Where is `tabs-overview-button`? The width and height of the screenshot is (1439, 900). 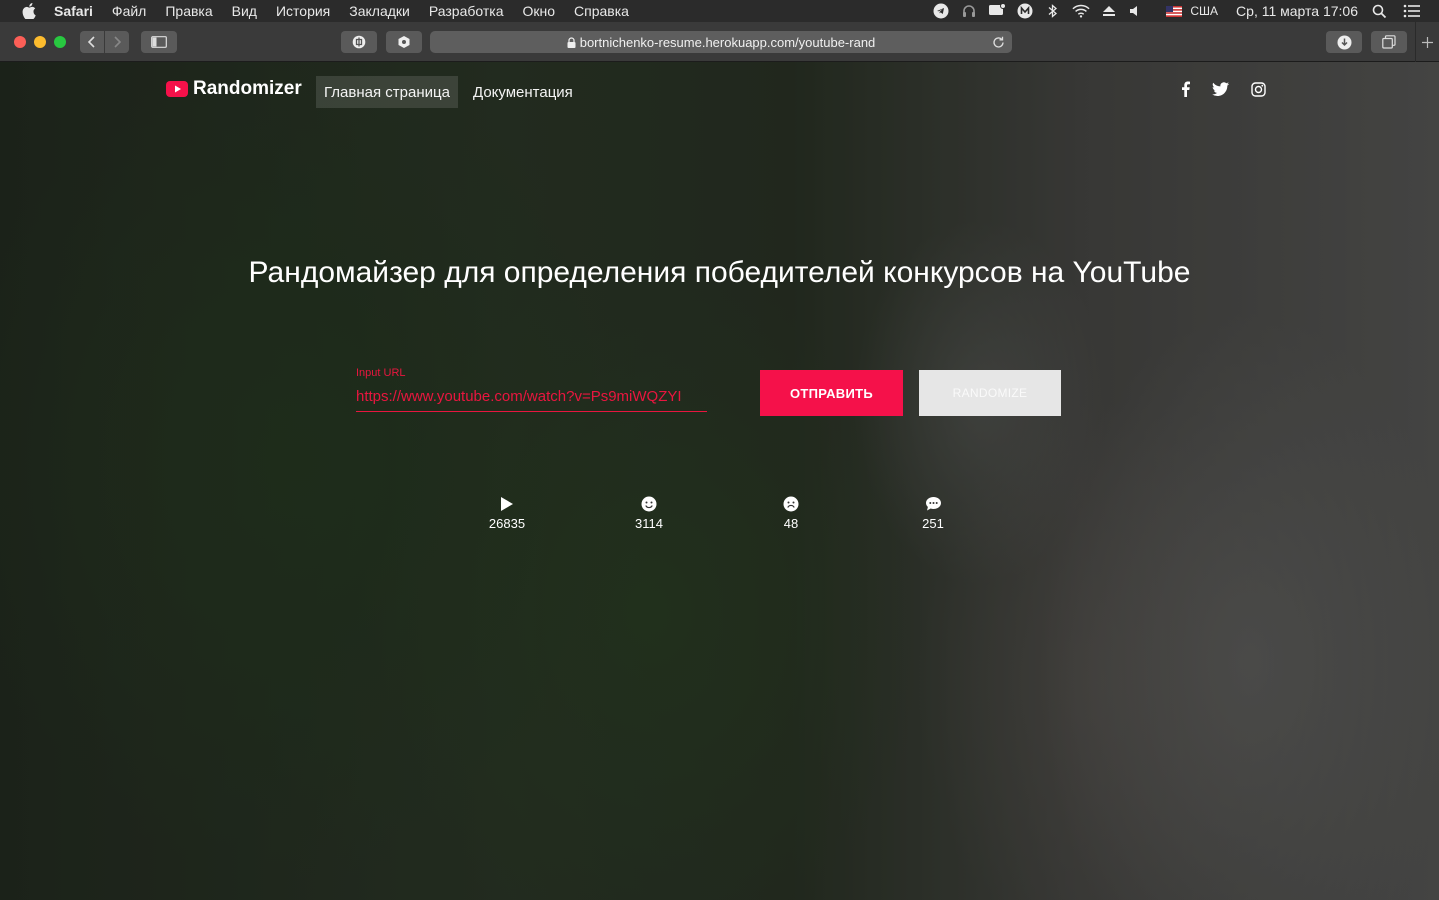
tabs-overview-button is located at coordinates (1389, 42).